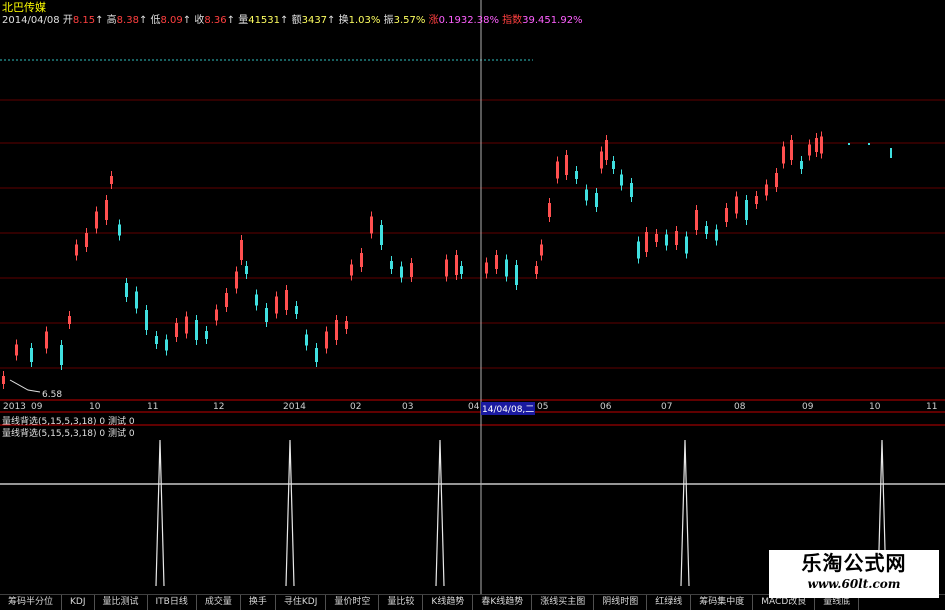 The width and height of the screenshot is (945, 610). Describe the element at coordinates (343, 20) in the screenshot. I see `turnover-label: 换` at that location.